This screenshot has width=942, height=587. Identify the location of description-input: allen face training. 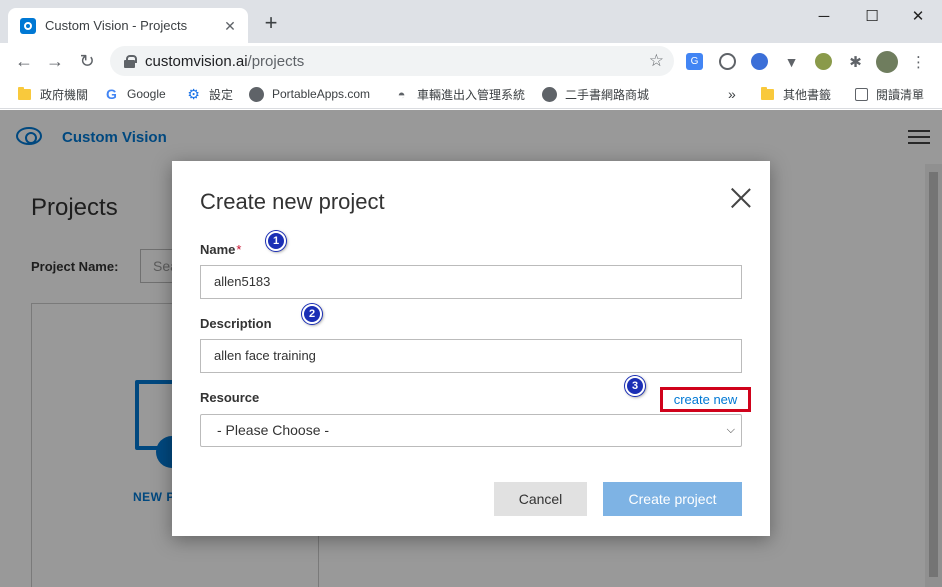
(471, 356).